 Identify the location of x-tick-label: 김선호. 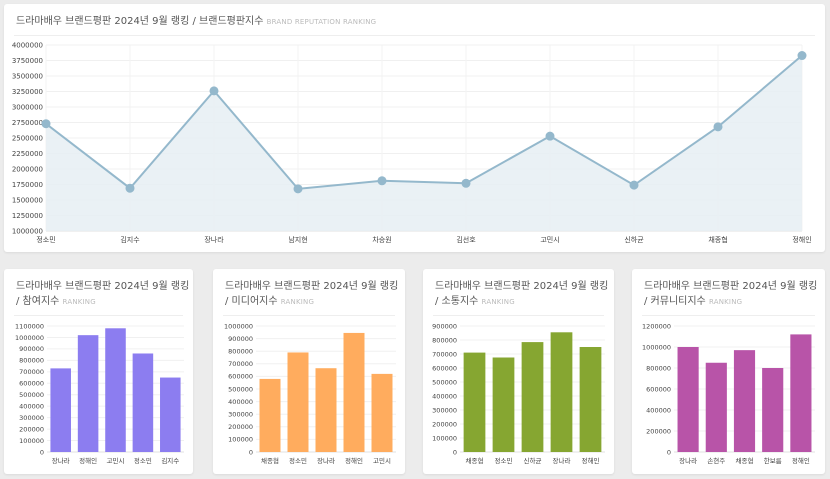
(466, 239).